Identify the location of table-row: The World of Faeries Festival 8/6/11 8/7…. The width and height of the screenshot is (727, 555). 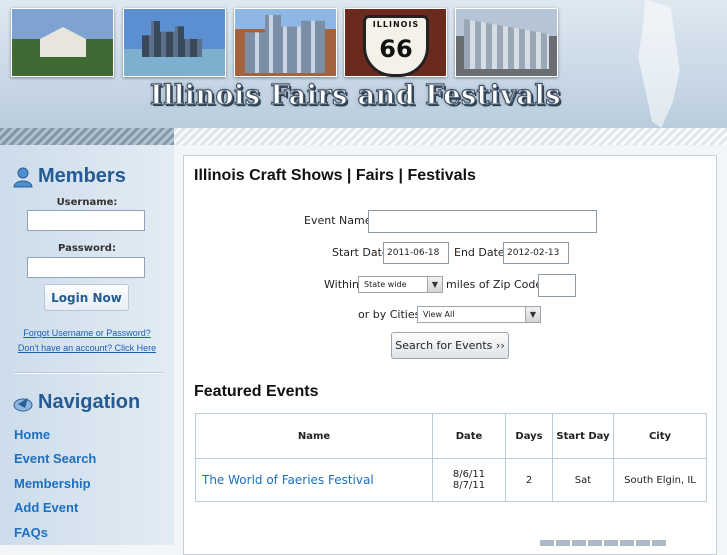
(451, 480).